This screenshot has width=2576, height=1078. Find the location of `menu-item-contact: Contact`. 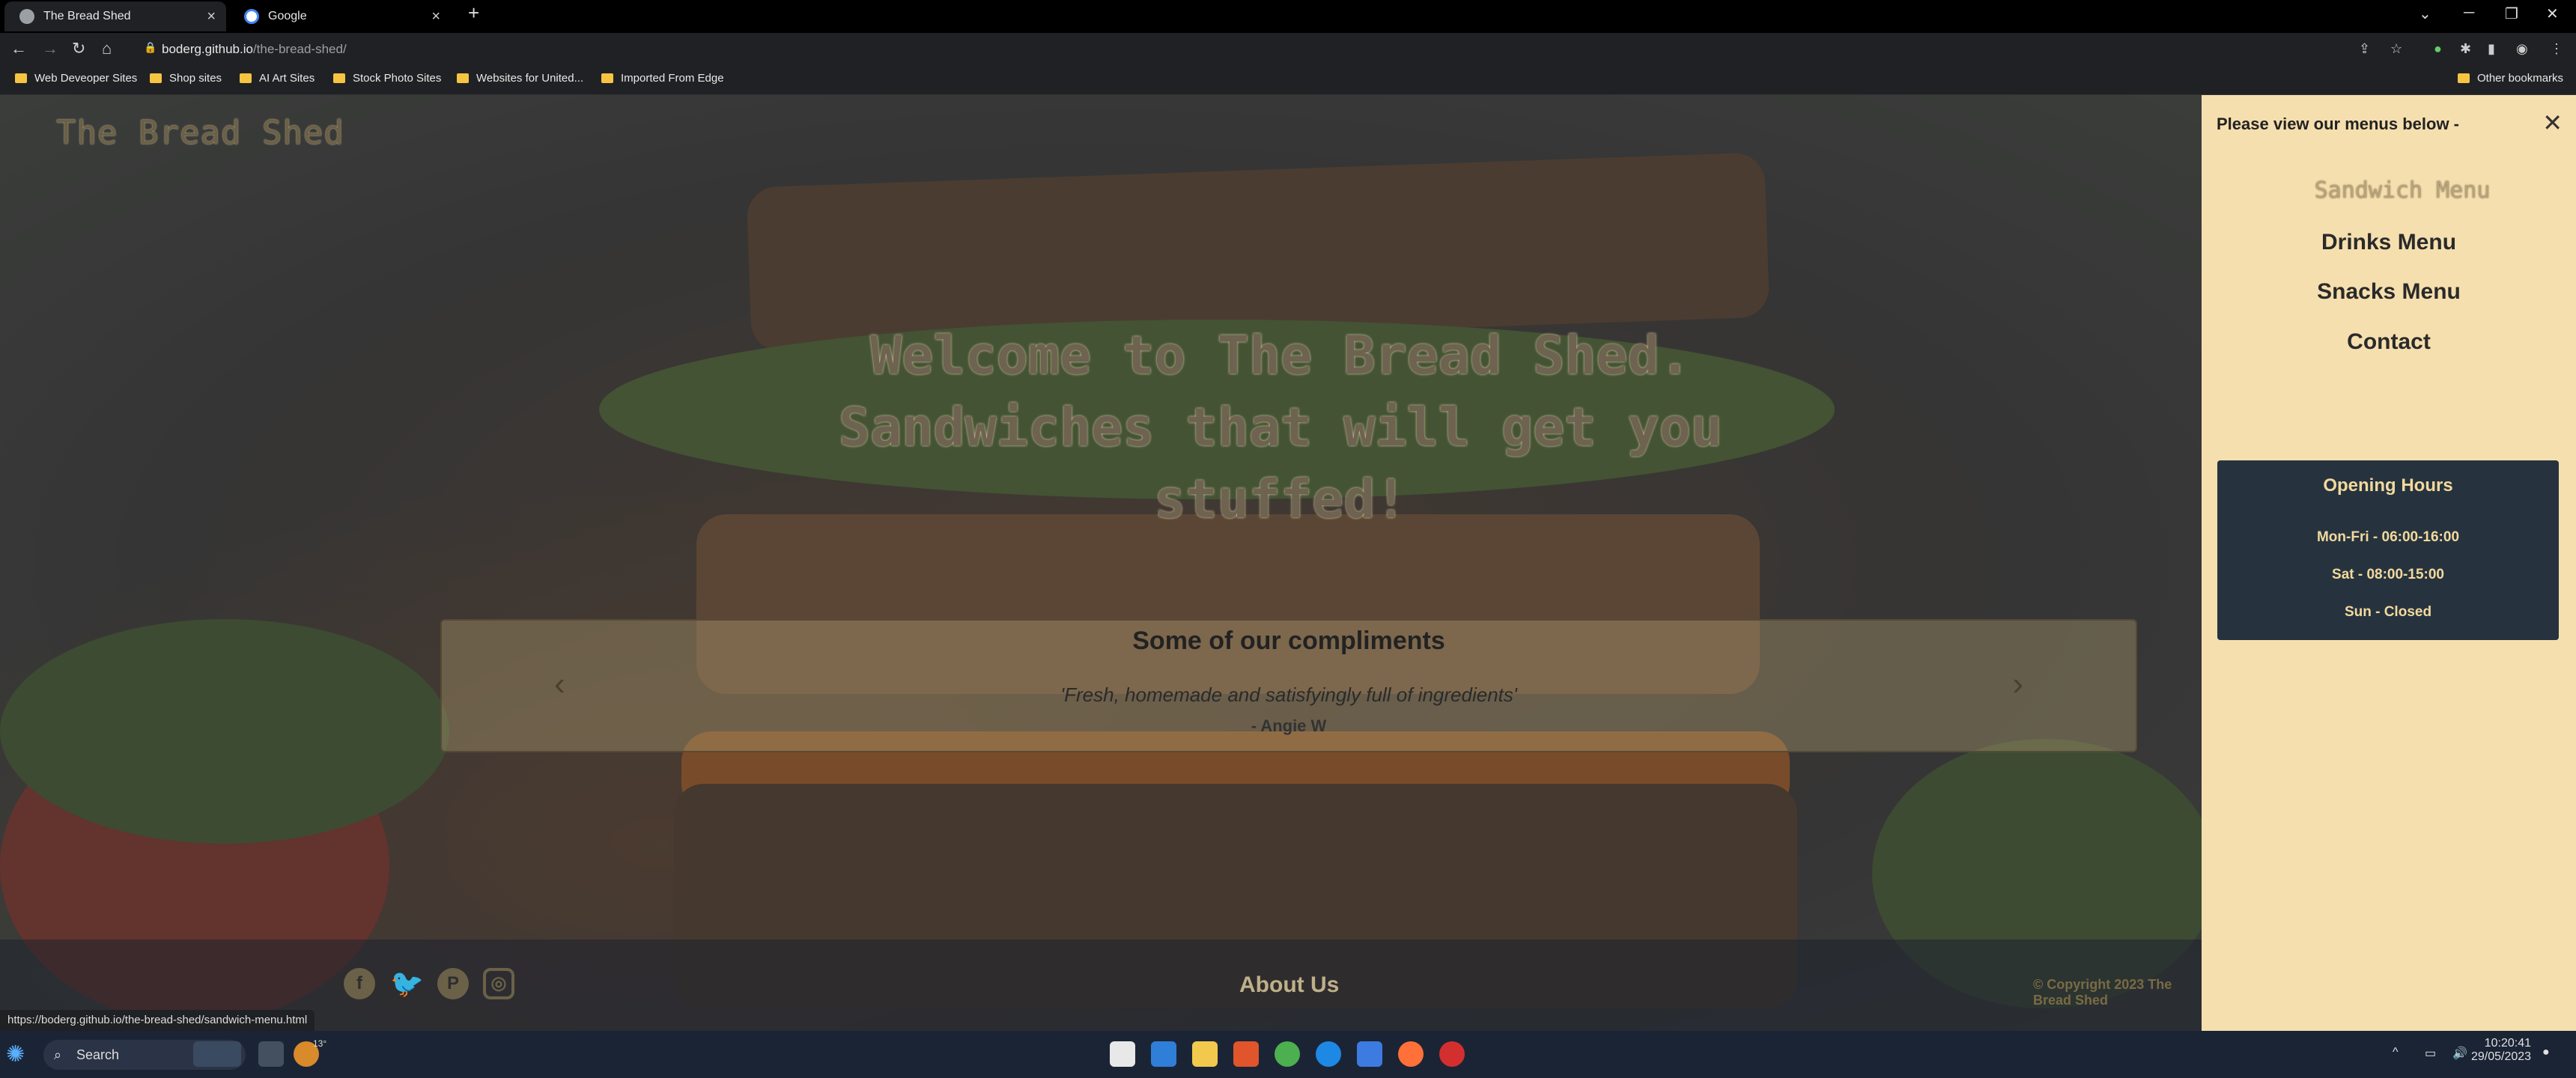

menu-item-contact: Contact is located at coordinates (2389, 342).